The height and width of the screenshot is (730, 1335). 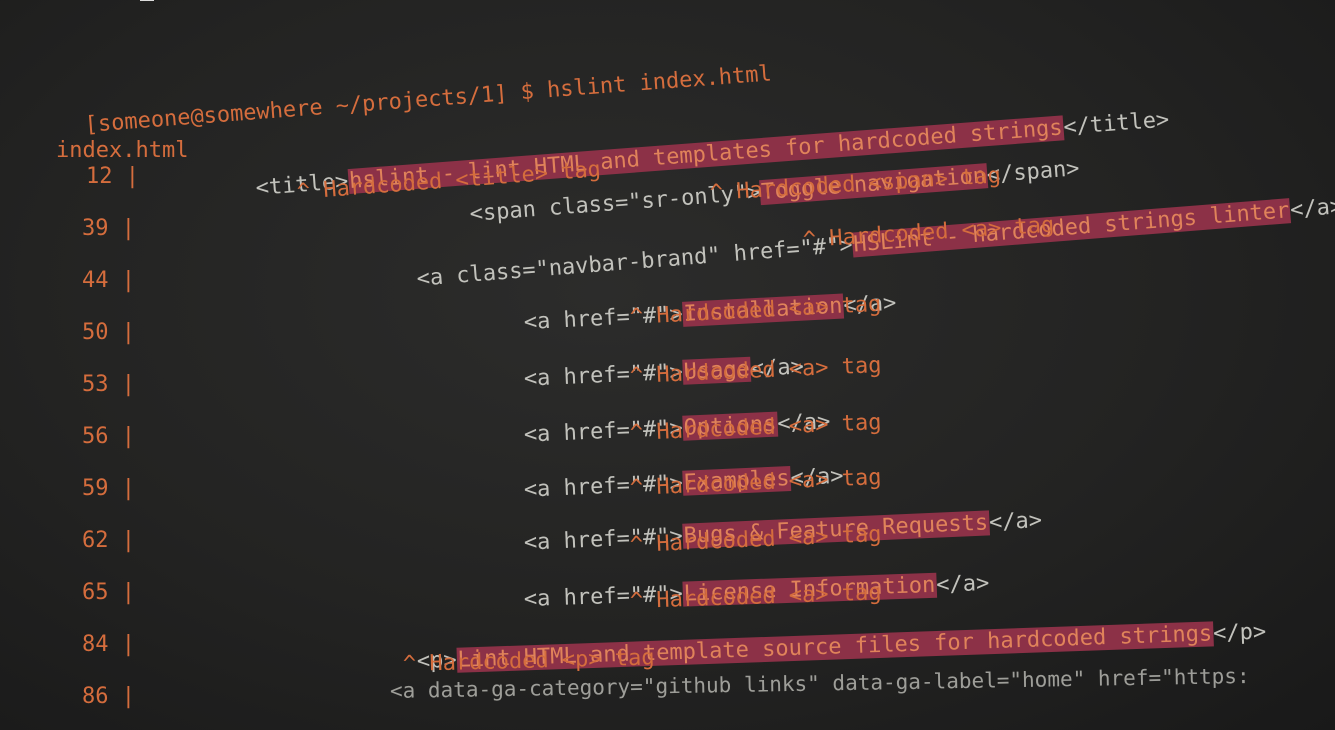 I want to click on line-number: 12 |, so click(x=112, y=176).